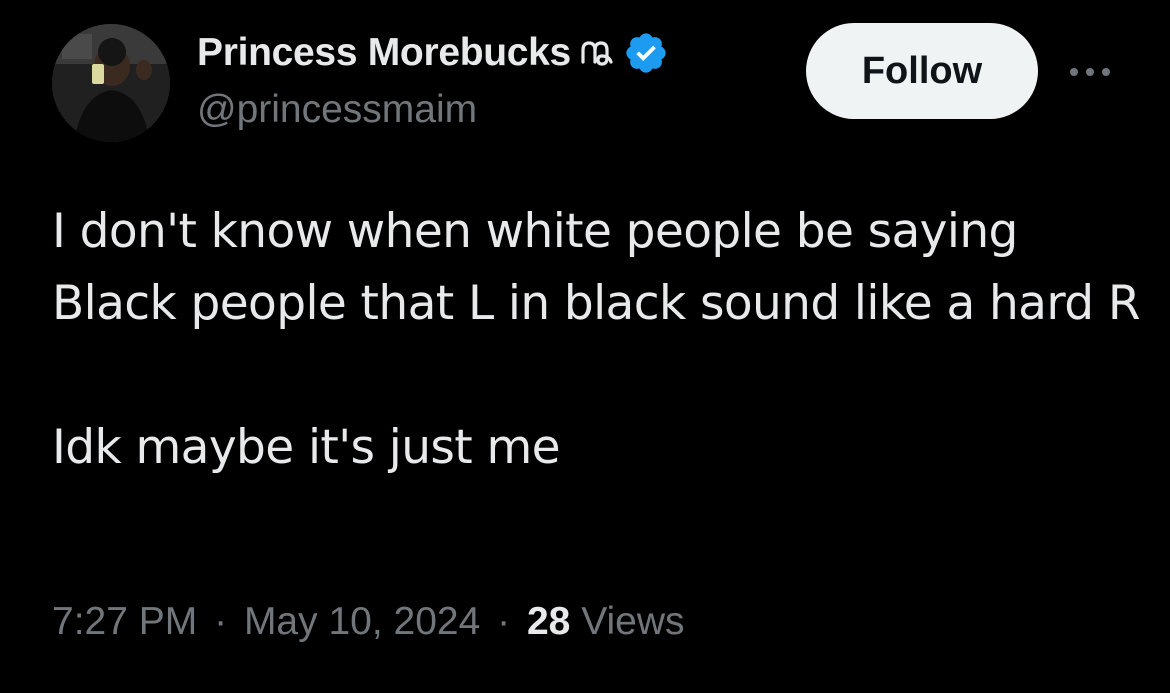  I want to click on name-row: Princess Morebucks, so click(433, 53).